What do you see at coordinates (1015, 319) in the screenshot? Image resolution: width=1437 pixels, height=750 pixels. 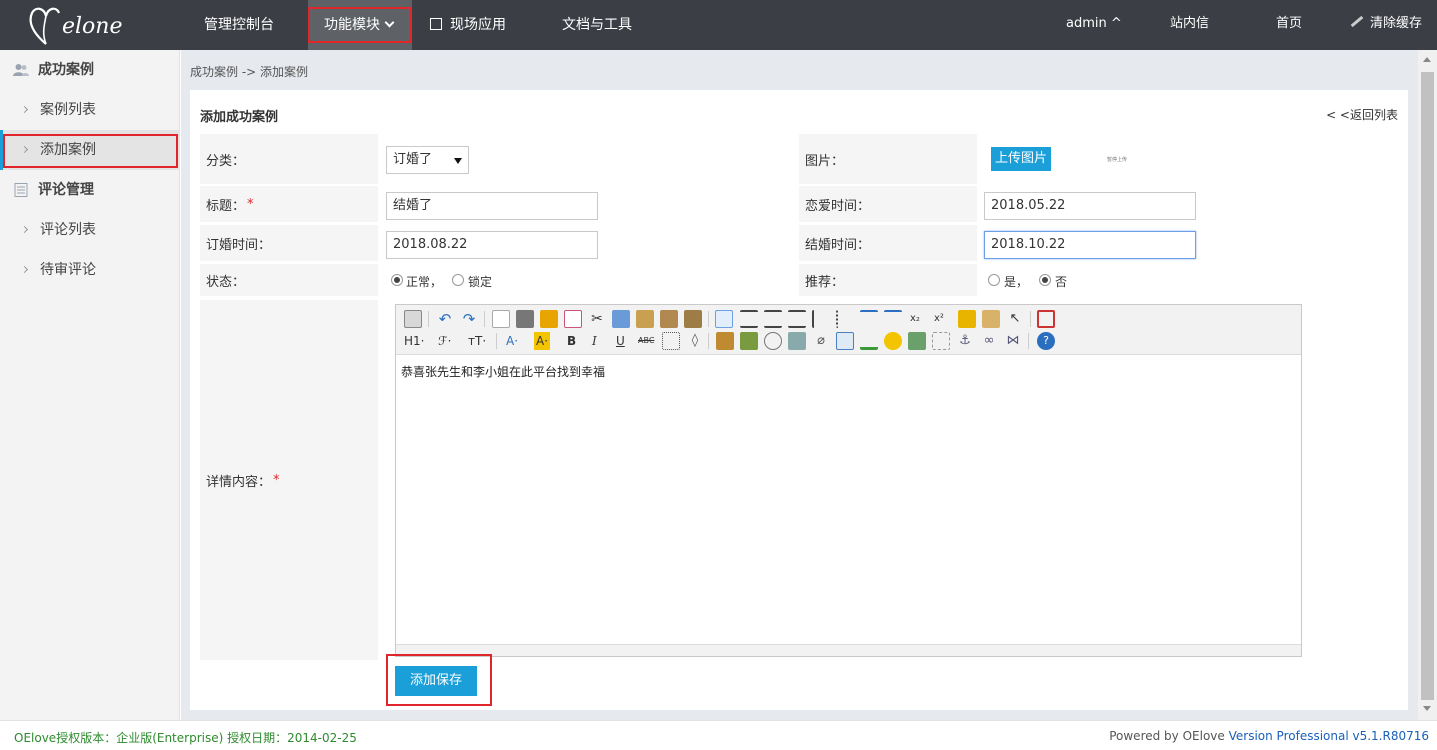 I see `select-all-icon: ↖` at bounding box center [1015, 319].